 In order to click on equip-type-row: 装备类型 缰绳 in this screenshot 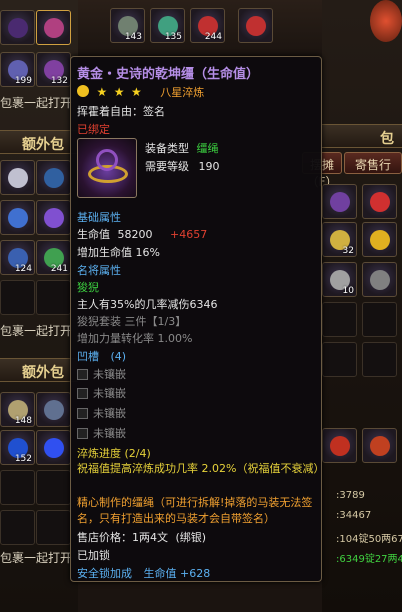, I will do `click(182, 148)`.